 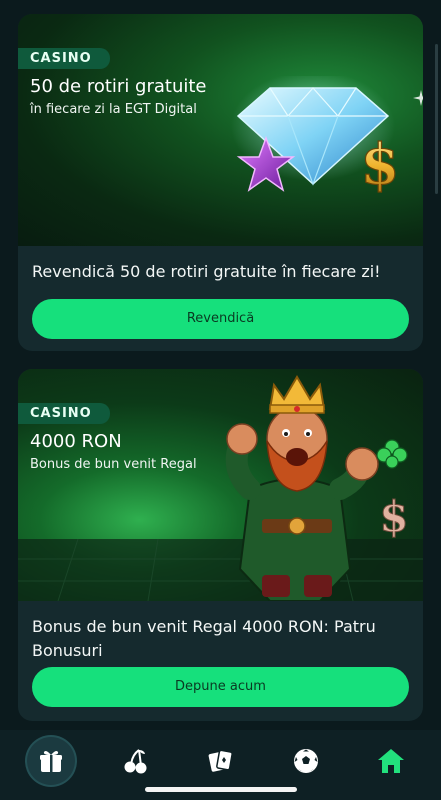 I want to click on promo-title: 4000 RON, so click(x=76, y=441).